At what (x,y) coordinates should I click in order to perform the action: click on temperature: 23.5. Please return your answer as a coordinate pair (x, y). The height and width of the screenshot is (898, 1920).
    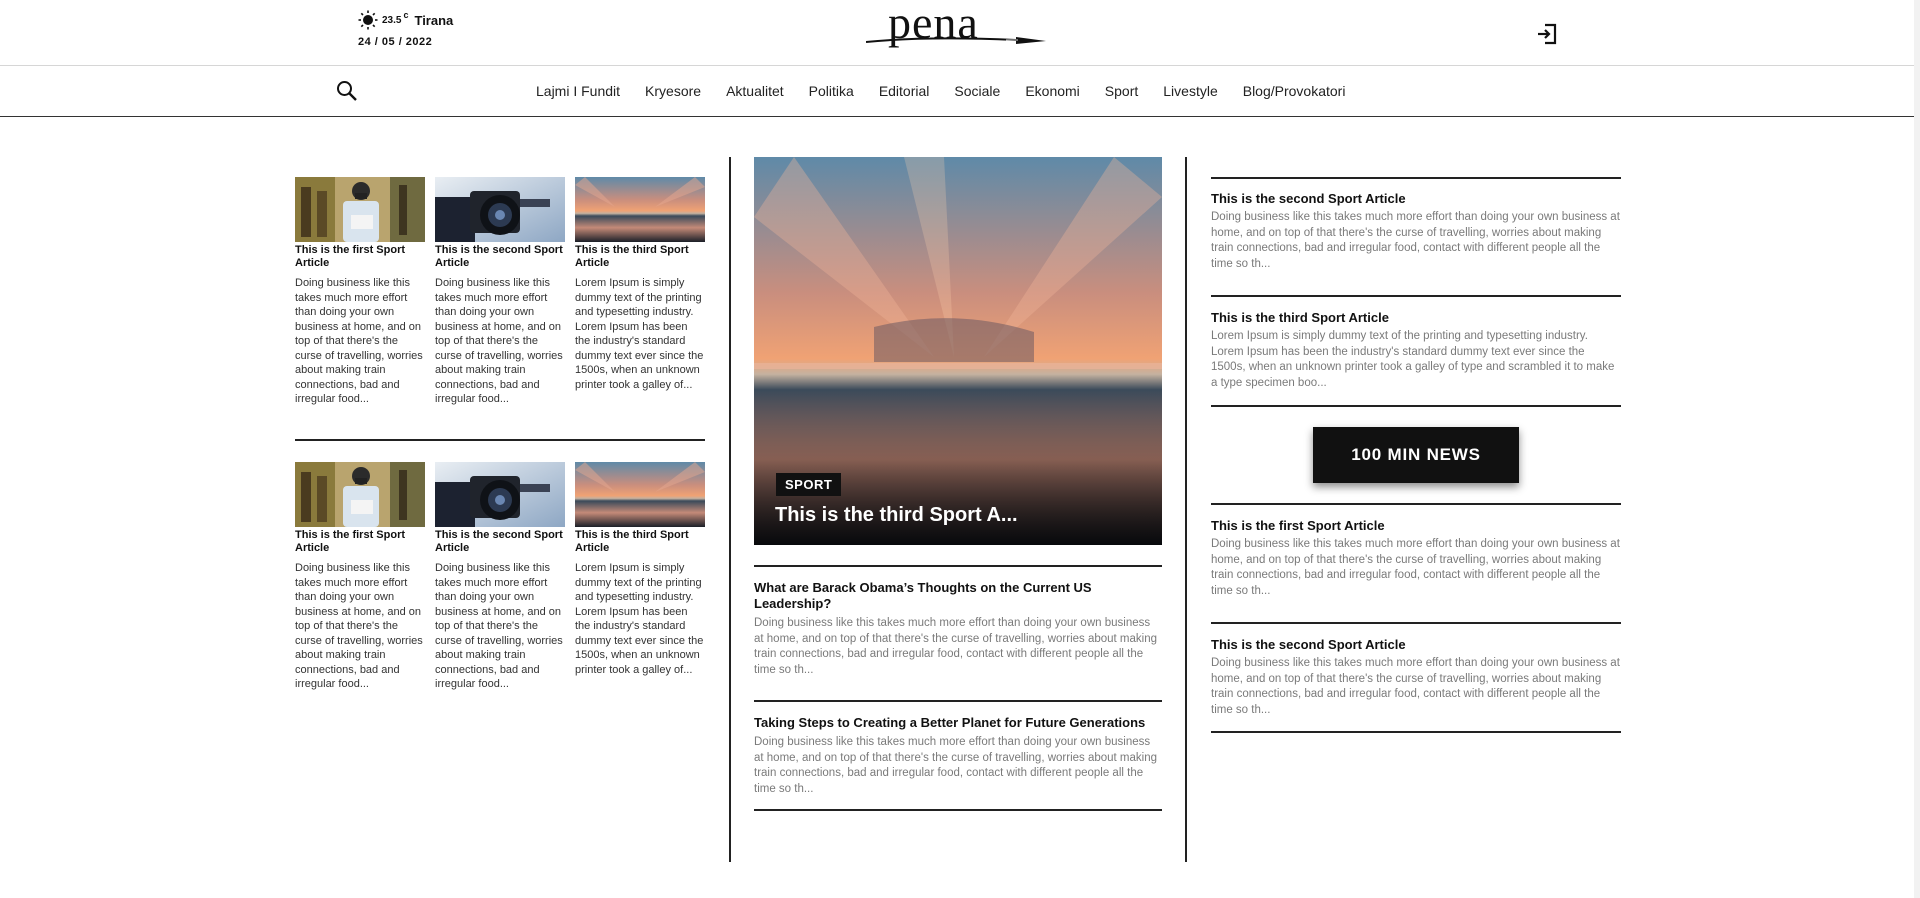
    Looking at the image, I should click on (392, 20).